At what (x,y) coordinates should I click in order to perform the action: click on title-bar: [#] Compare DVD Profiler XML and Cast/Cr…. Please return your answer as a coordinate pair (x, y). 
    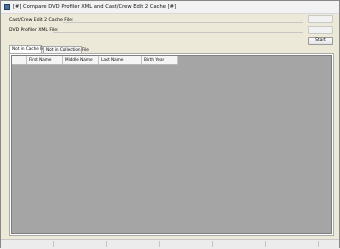
    Looking at the image, I should click on (170, 7).